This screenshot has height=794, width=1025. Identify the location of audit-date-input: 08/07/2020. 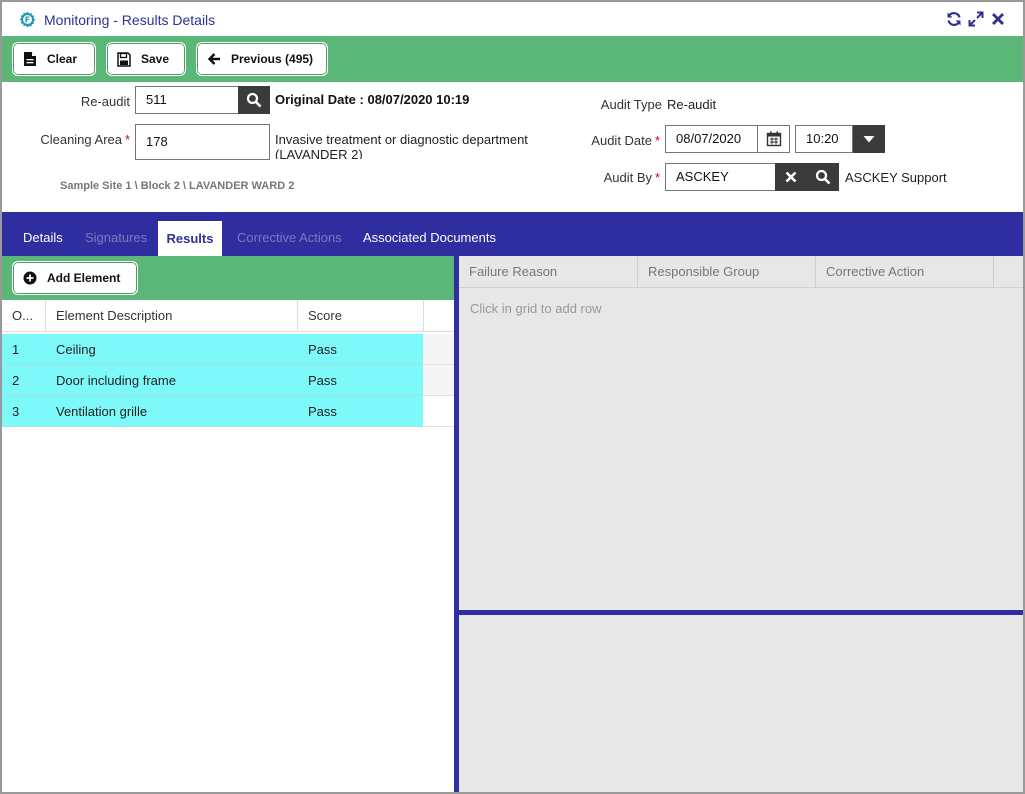
(711, 139).